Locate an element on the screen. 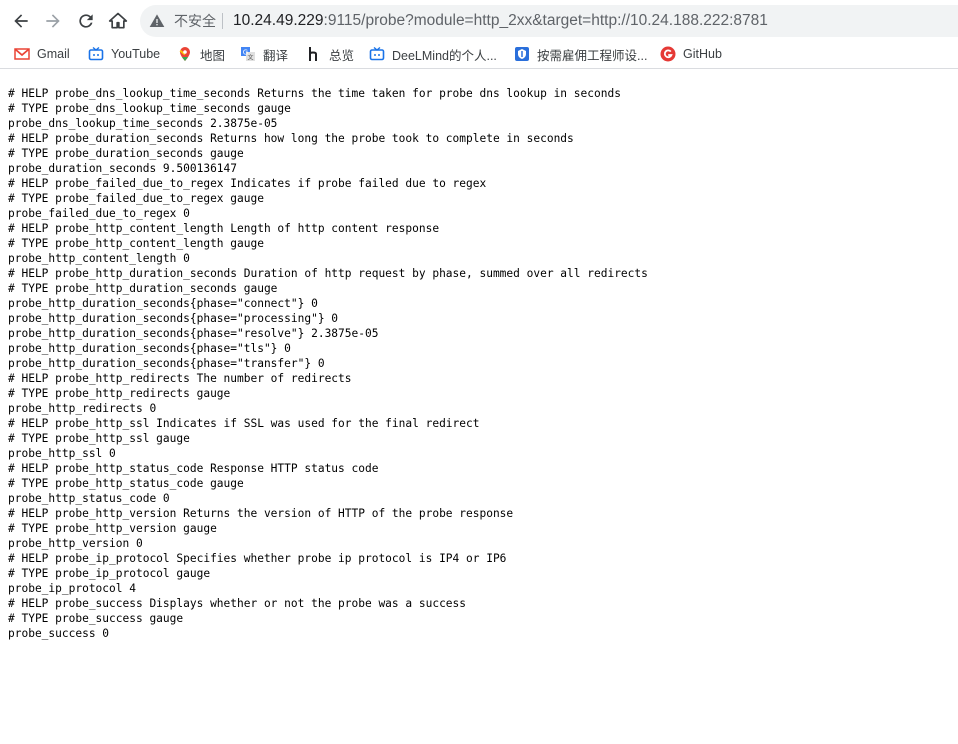  metric-line: probe_http_redirects 0 is located at coordinates (82, 408).